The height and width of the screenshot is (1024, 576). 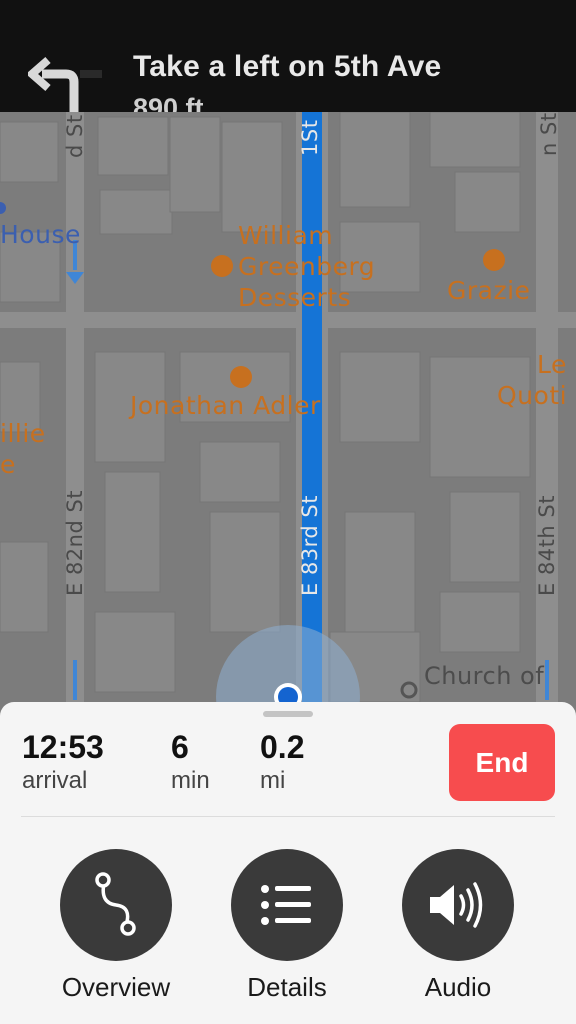 What do you see at coordinates (168, 102) in the screenshot?
I see `maneuver-distance: 890 ft` at bounding box center [168, 102].